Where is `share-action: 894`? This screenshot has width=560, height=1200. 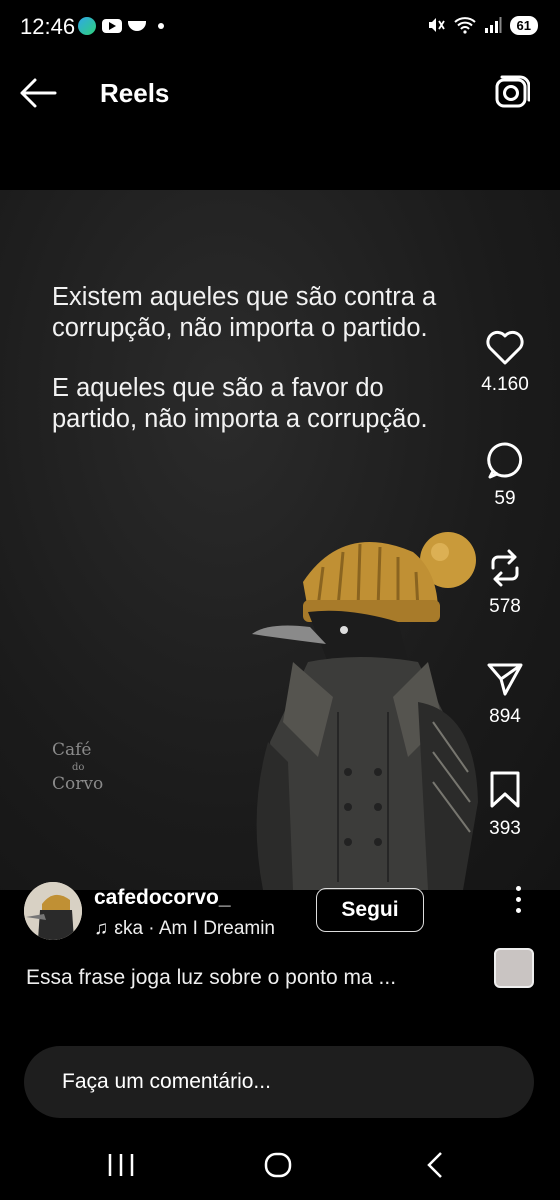
share-action: 894 is located at coordinates (505, 694).